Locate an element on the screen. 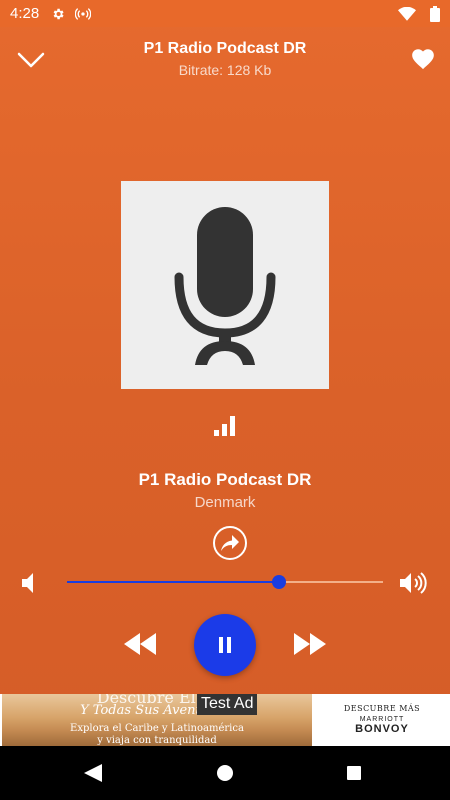 This screenshot has height=800, width=450. ad-body-line2: y viaja con tranquilidad is located at coordinates (157, 740).